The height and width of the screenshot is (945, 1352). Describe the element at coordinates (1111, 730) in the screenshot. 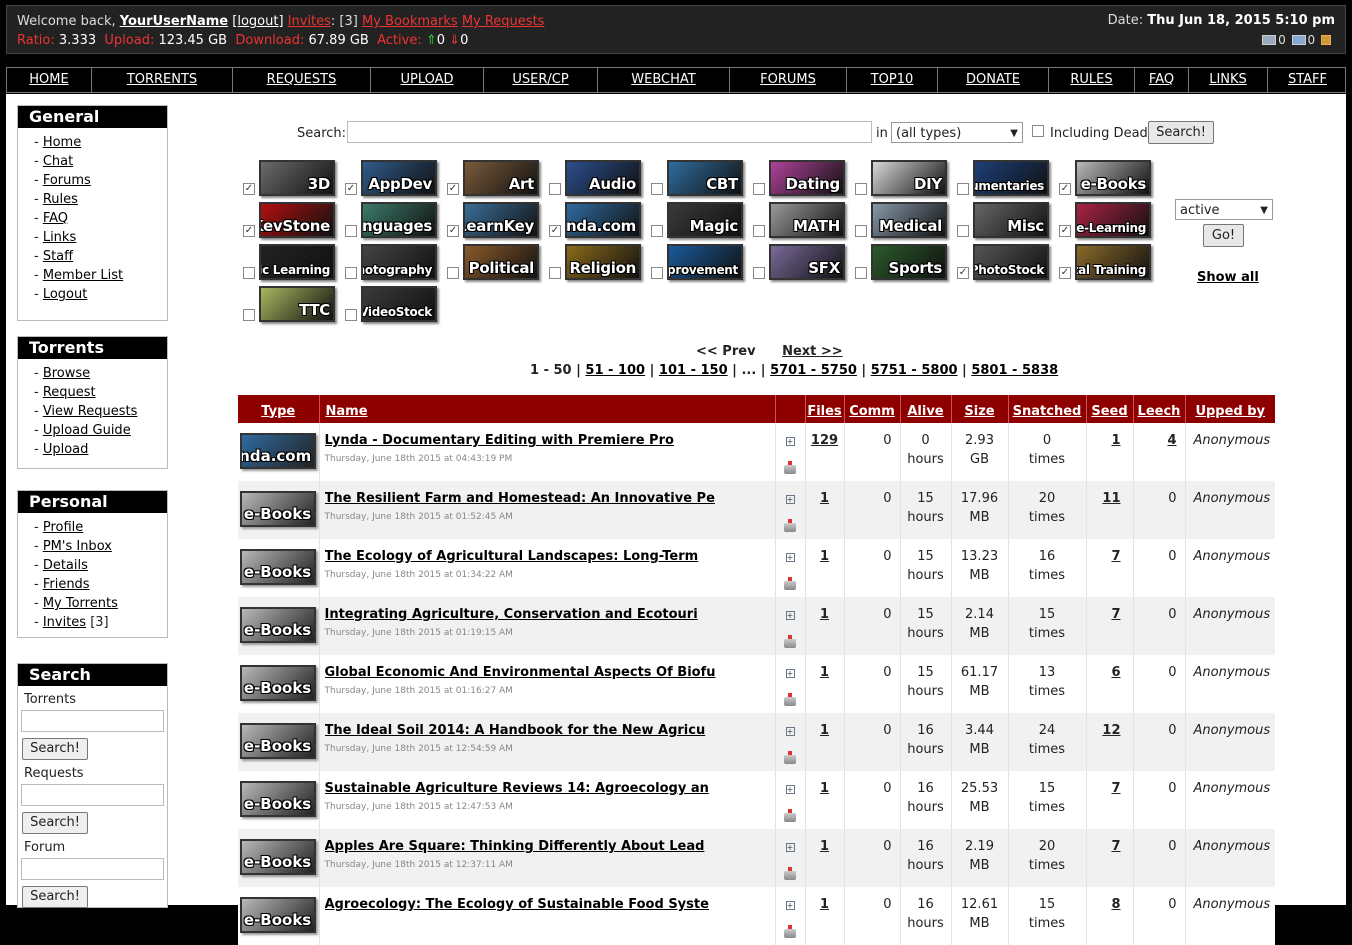

I see `seeders-link: 12` at that location.